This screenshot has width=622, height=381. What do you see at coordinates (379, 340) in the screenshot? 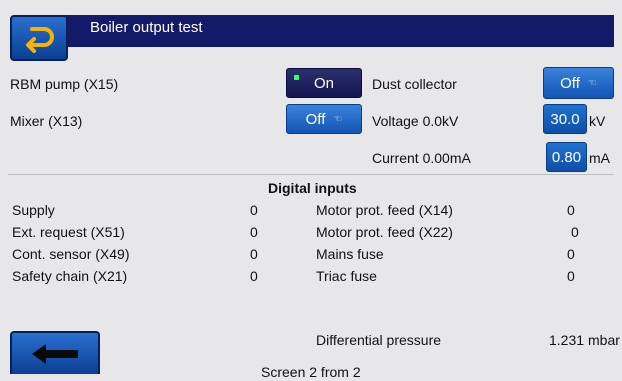
I see `differential-pressure-label: Differential pressure` at bounding box center [379, 340].